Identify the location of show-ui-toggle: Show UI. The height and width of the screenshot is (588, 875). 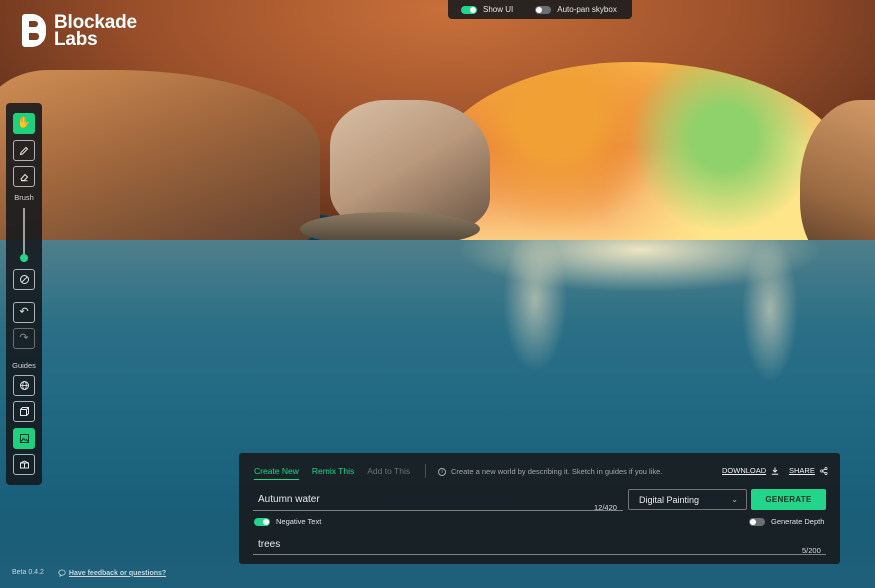
(487, 9).